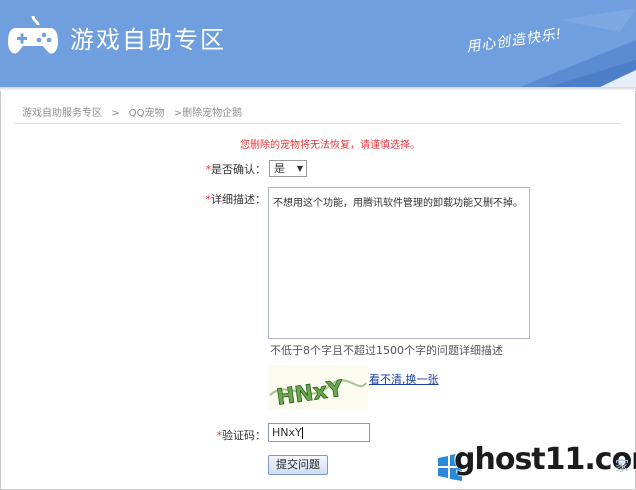 This screenshot has height=490, width=636. I want to click on breadcrumb-home: 游戏自助服务专区, so click(62, 113).